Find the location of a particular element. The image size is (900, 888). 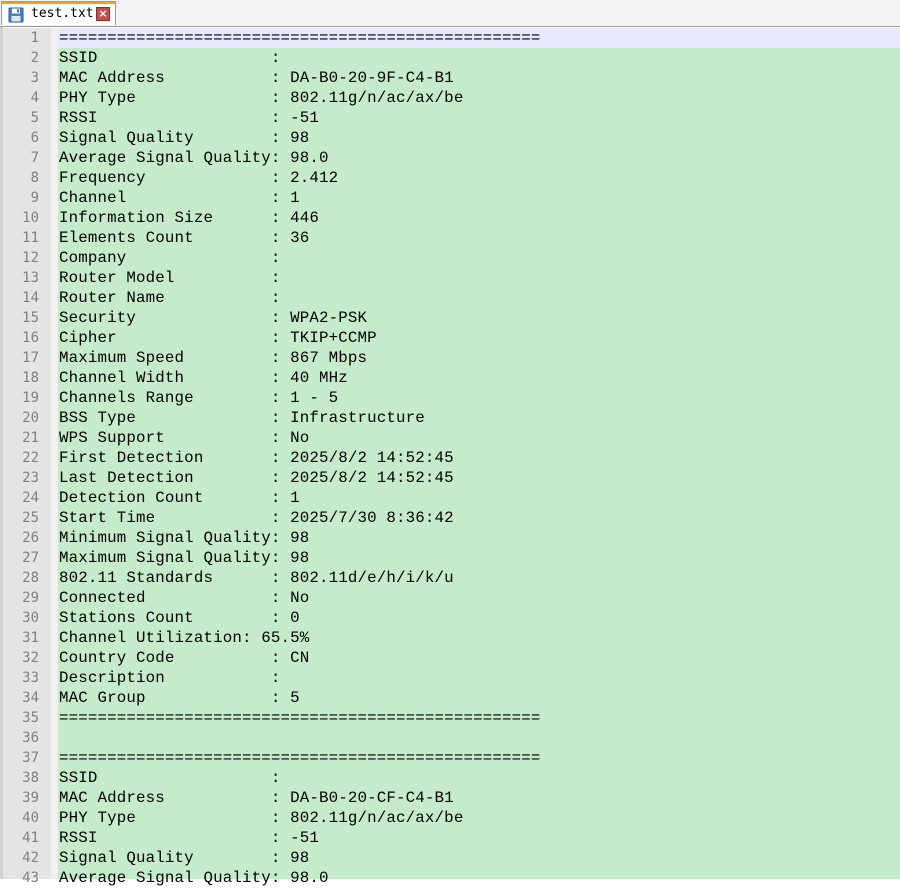

line-text: Detection Count : 1 is located at coordinates (179, 498).